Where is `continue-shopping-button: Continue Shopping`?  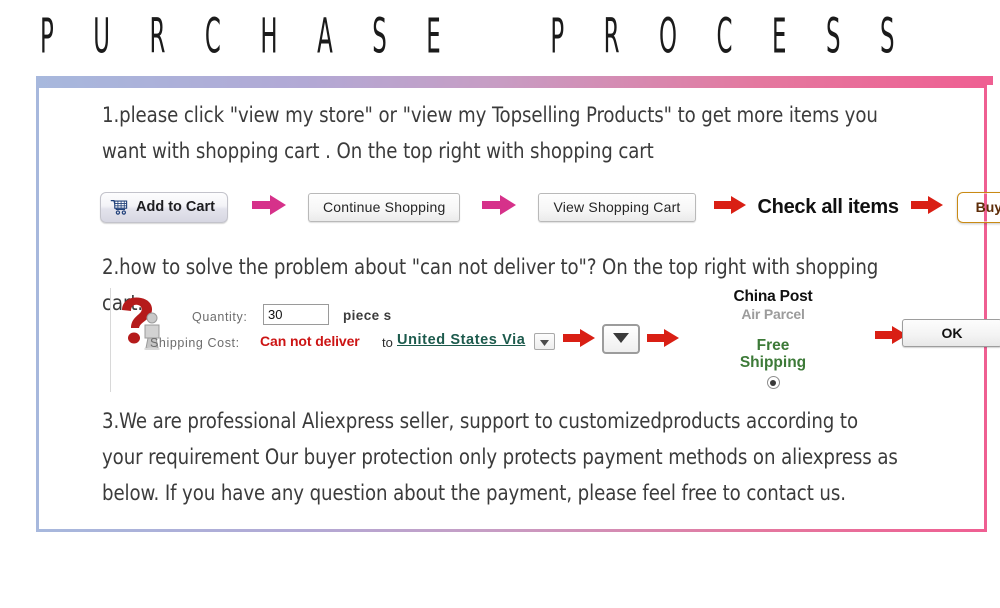 continue-shopping-button: Continue Shopping is located at coordinates (384, 207).